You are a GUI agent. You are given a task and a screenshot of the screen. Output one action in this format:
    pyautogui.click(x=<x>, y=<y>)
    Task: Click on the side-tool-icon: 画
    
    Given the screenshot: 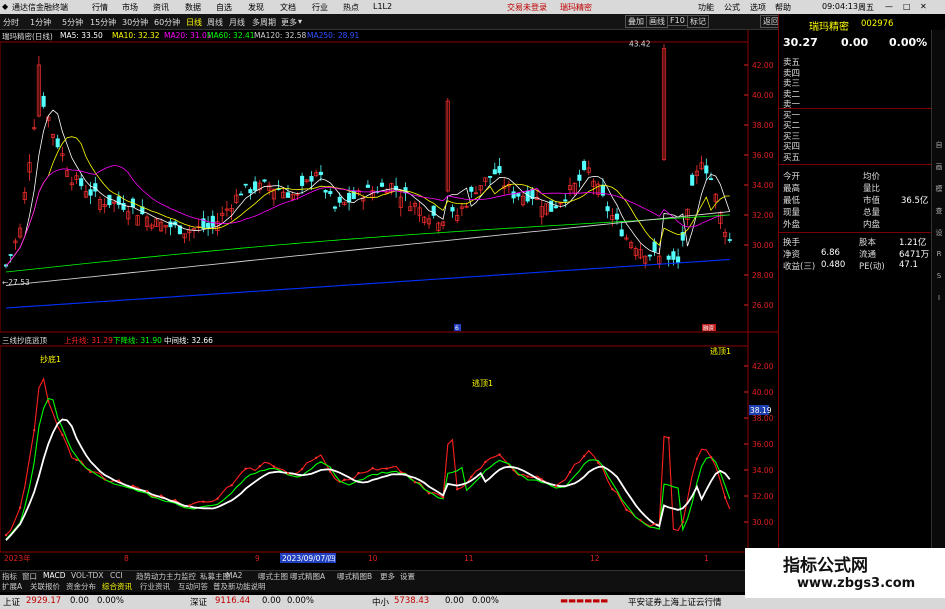 What is the action you would take?
    pyautogui.click(x=939, y=167)
    